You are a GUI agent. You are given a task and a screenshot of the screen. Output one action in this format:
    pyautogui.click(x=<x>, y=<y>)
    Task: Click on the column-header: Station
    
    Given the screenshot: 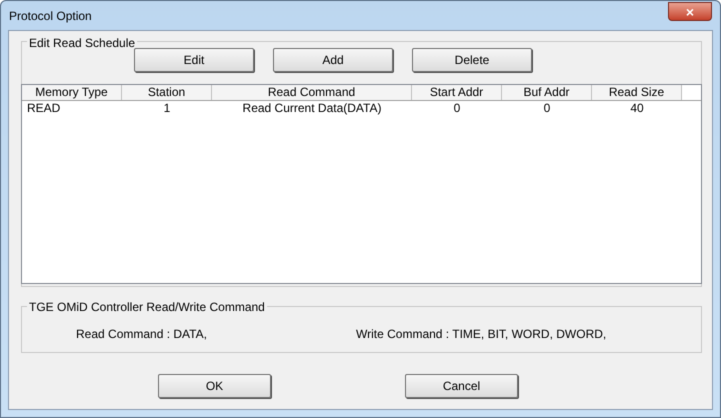 What is the action you would take?
    pyautogui.click(x=167, y=92)
    